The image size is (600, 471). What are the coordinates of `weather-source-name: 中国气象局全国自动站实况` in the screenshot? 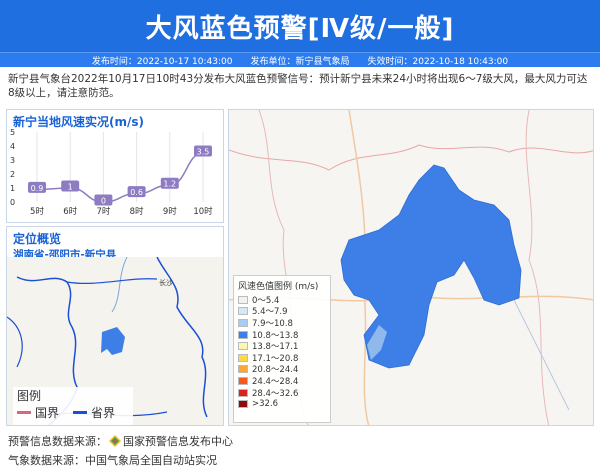 It's located at (151, 460).